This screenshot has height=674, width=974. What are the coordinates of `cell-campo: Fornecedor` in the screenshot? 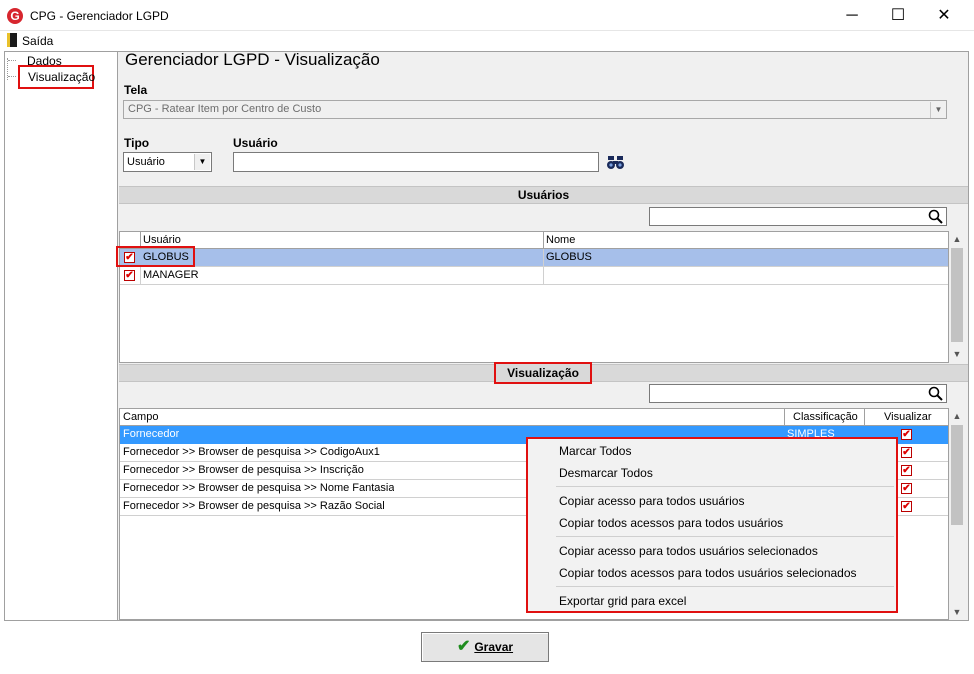 It's located at (151, 434).